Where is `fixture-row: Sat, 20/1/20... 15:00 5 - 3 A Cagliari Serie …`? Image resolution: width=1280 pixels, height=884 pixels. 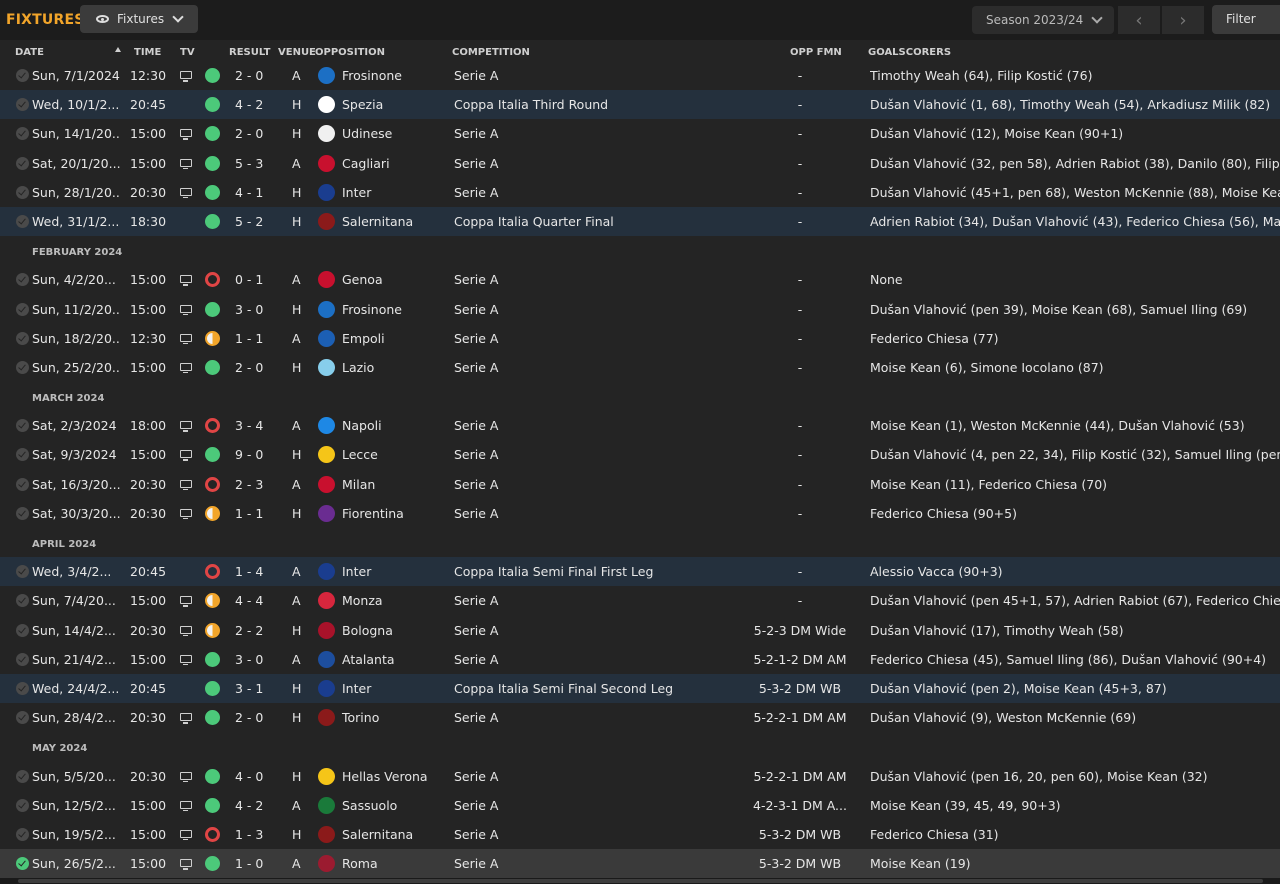
fixture-row: Sat, 20/1/20... 15:00 5 - 3 A Cagliari Serie … is located at coordinates (640, 163).